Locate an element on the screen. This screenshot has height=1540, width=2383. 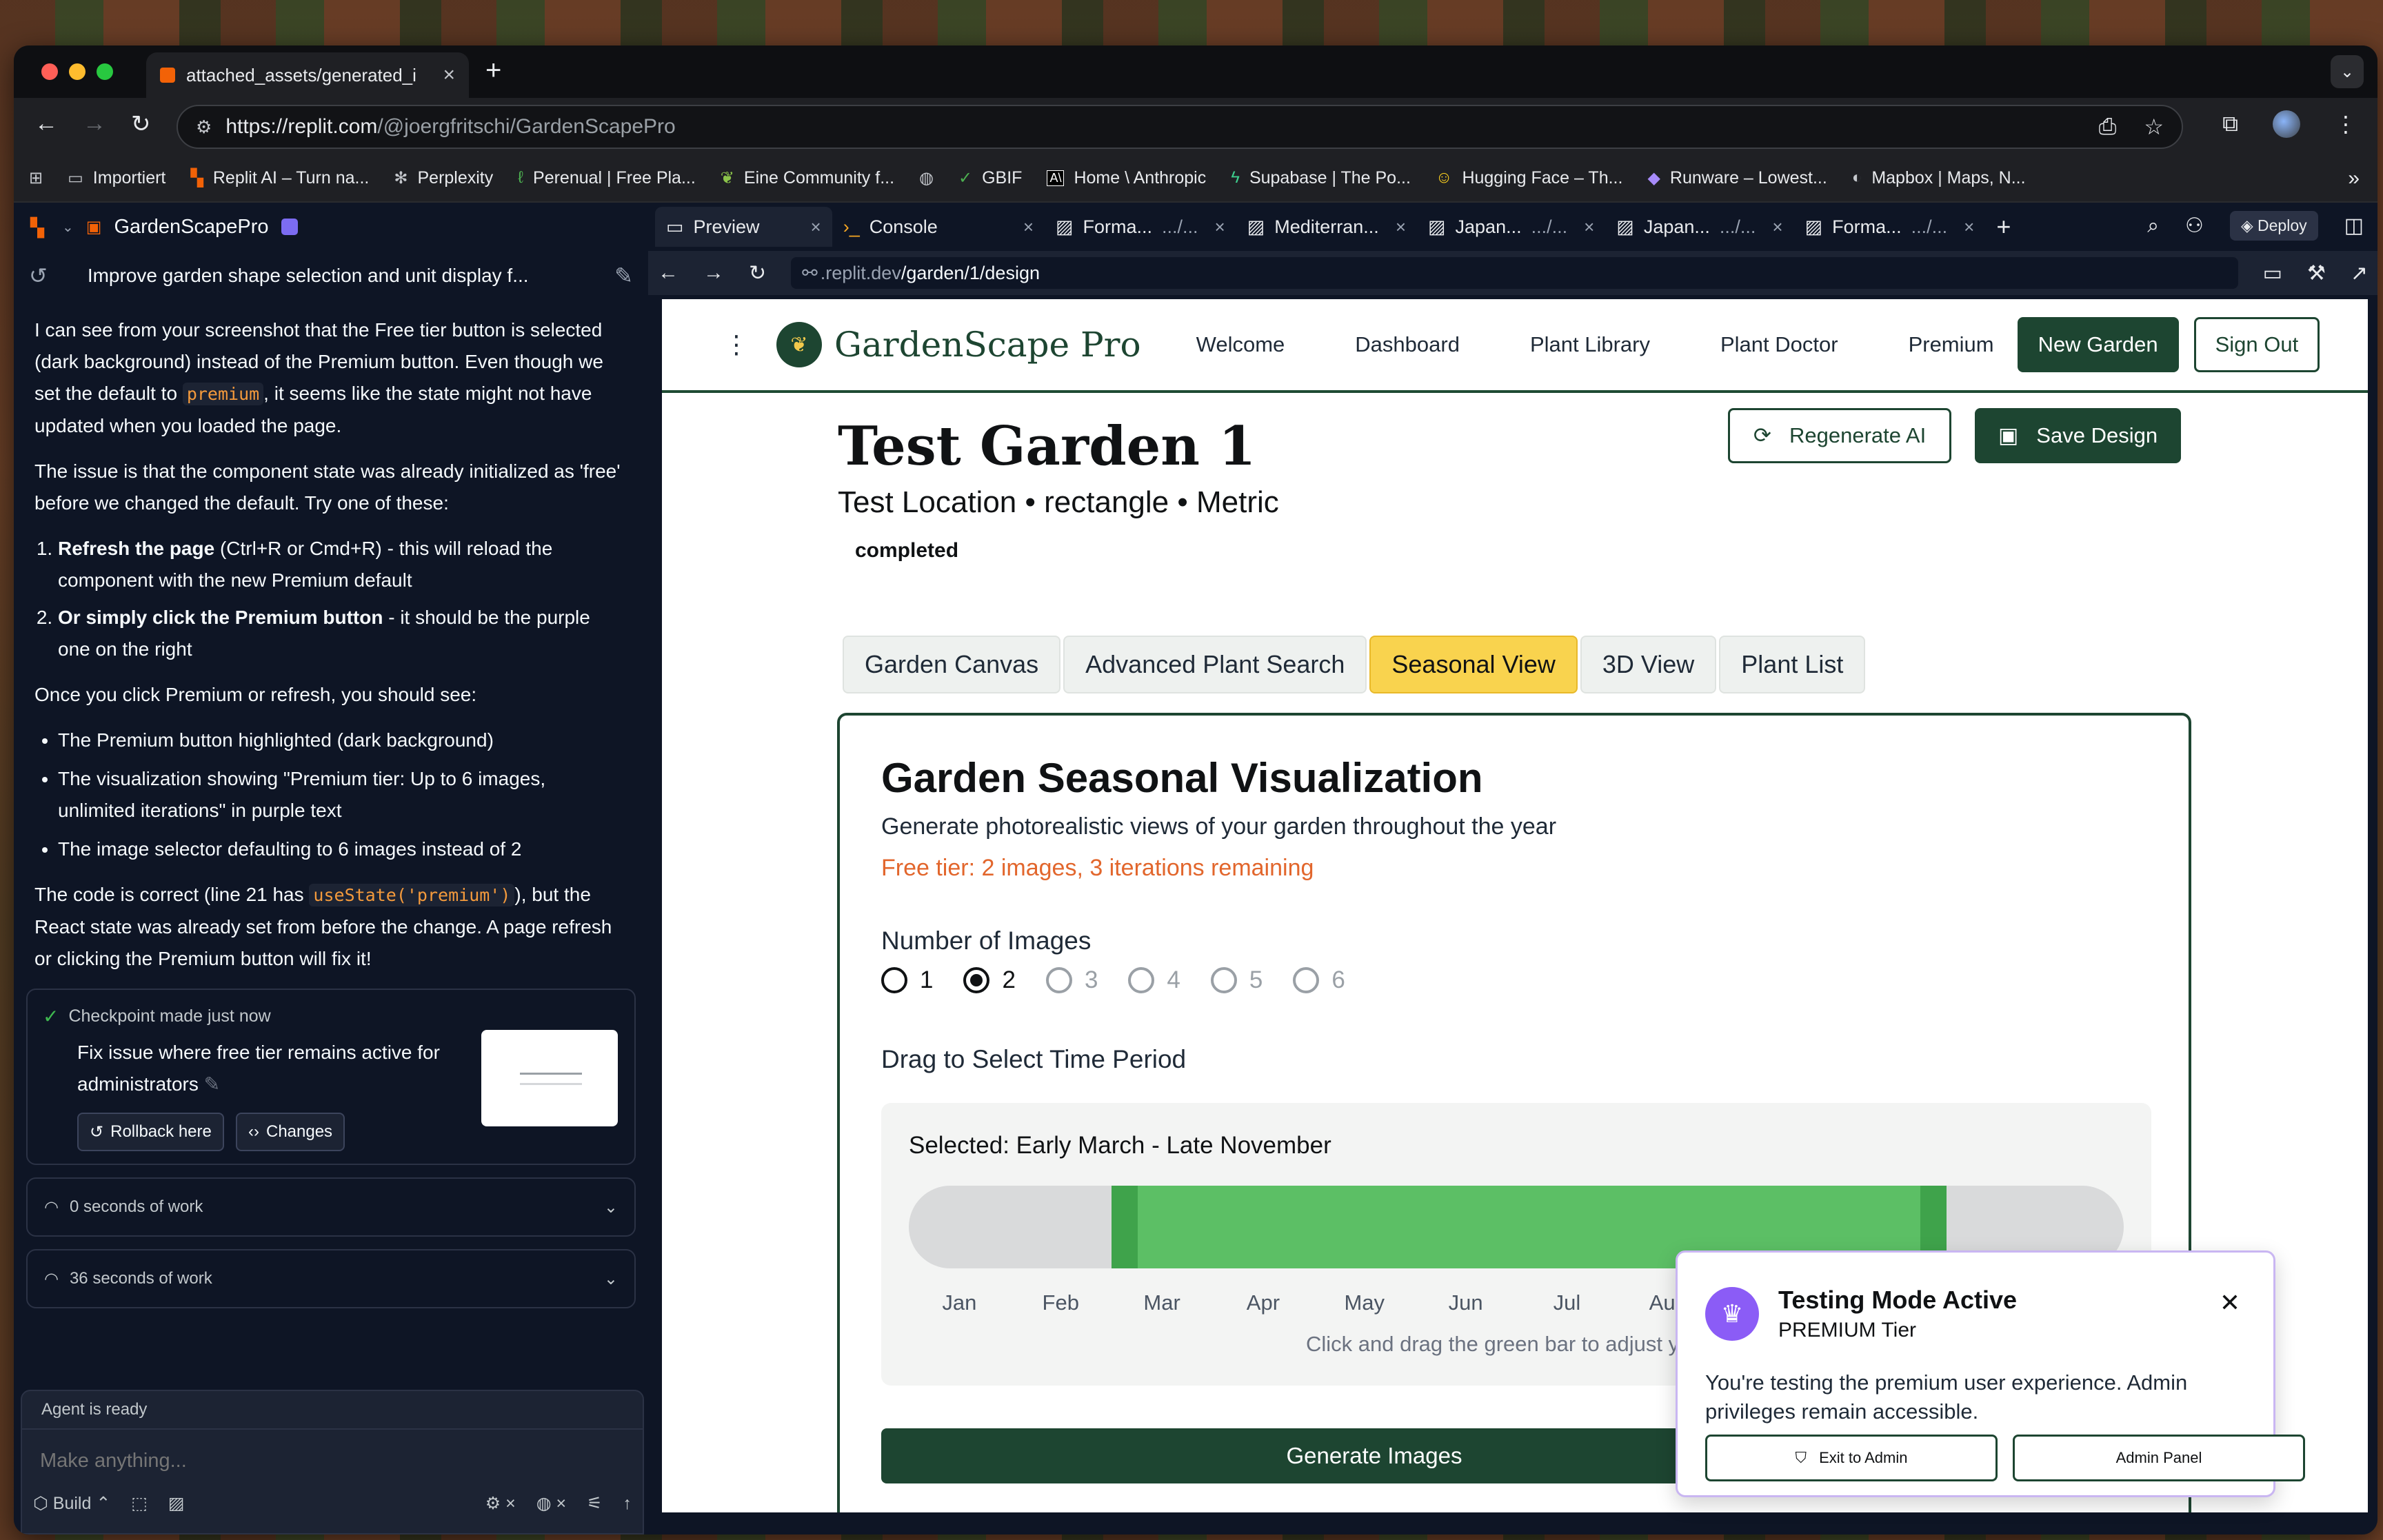
tab-advanced-plant-search: Advanced Plant Search is located at coordinates (1215, 665).